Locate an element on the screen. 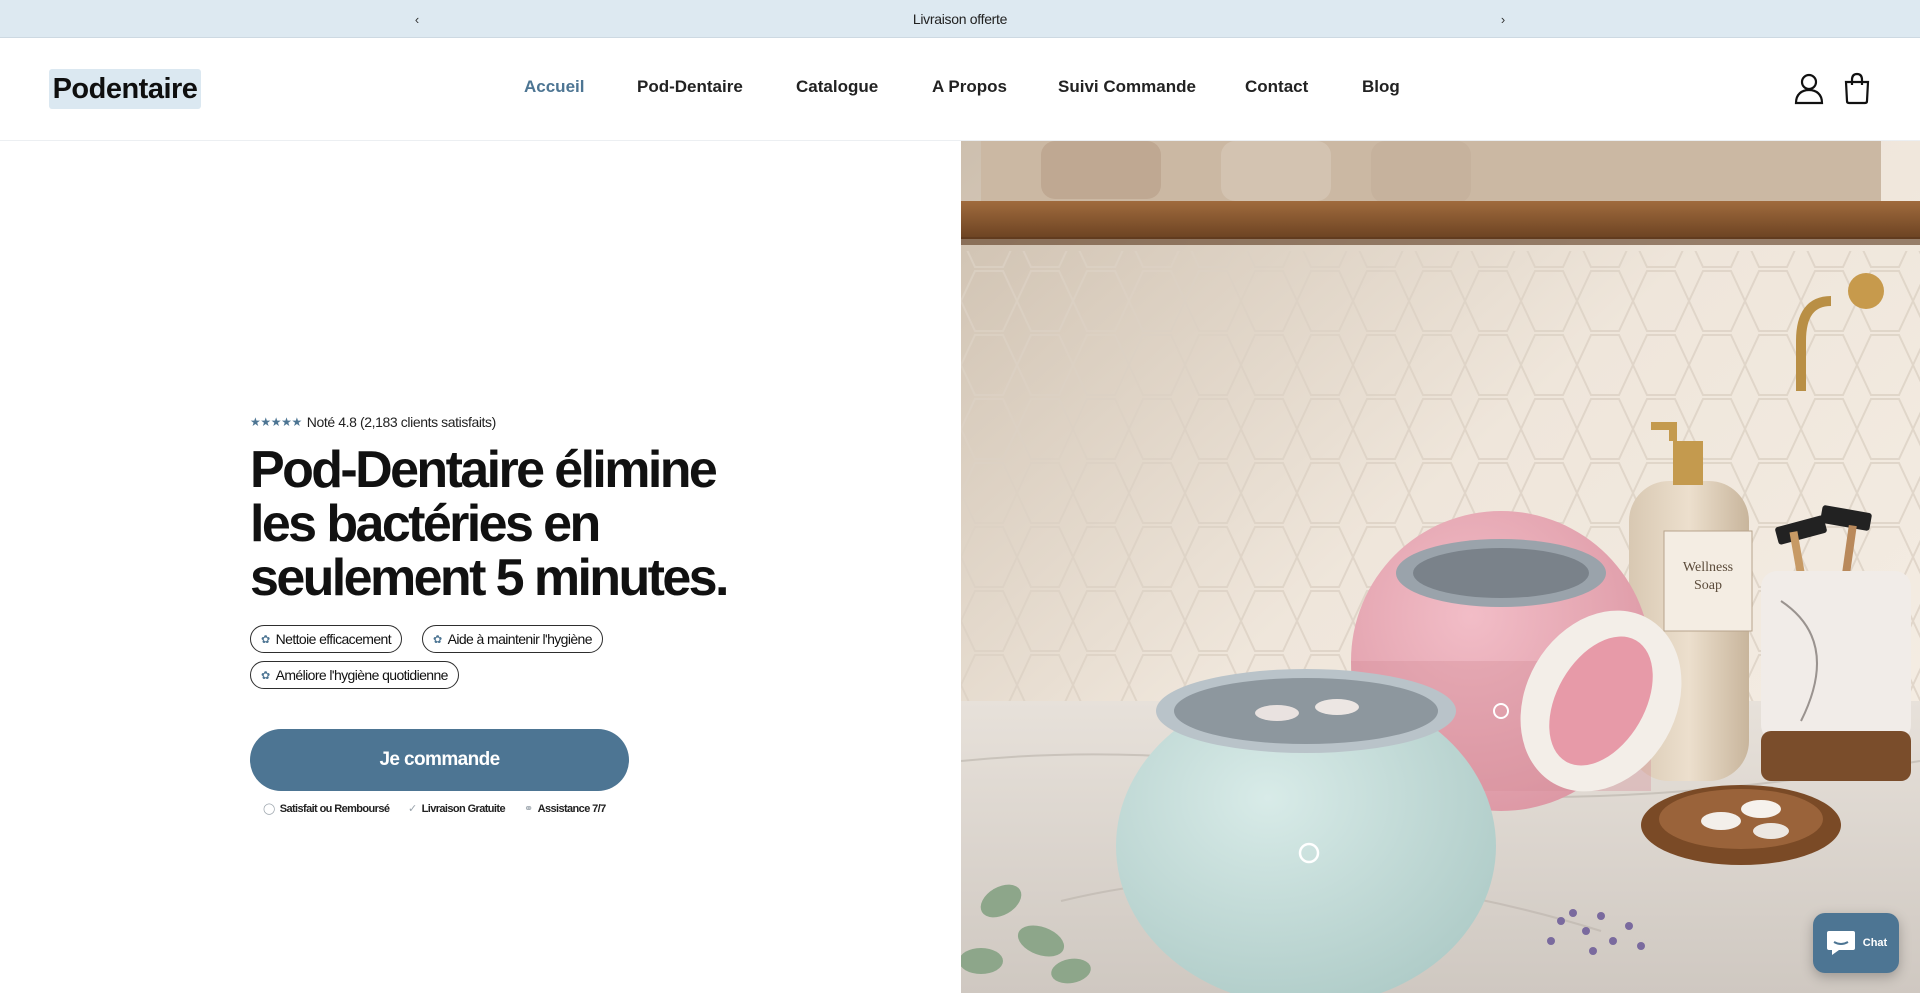 The width and height of the screenshot is (1920, 993). announcement-bar: ‹ Livraison offerte › is located at coordinates (960, 19).